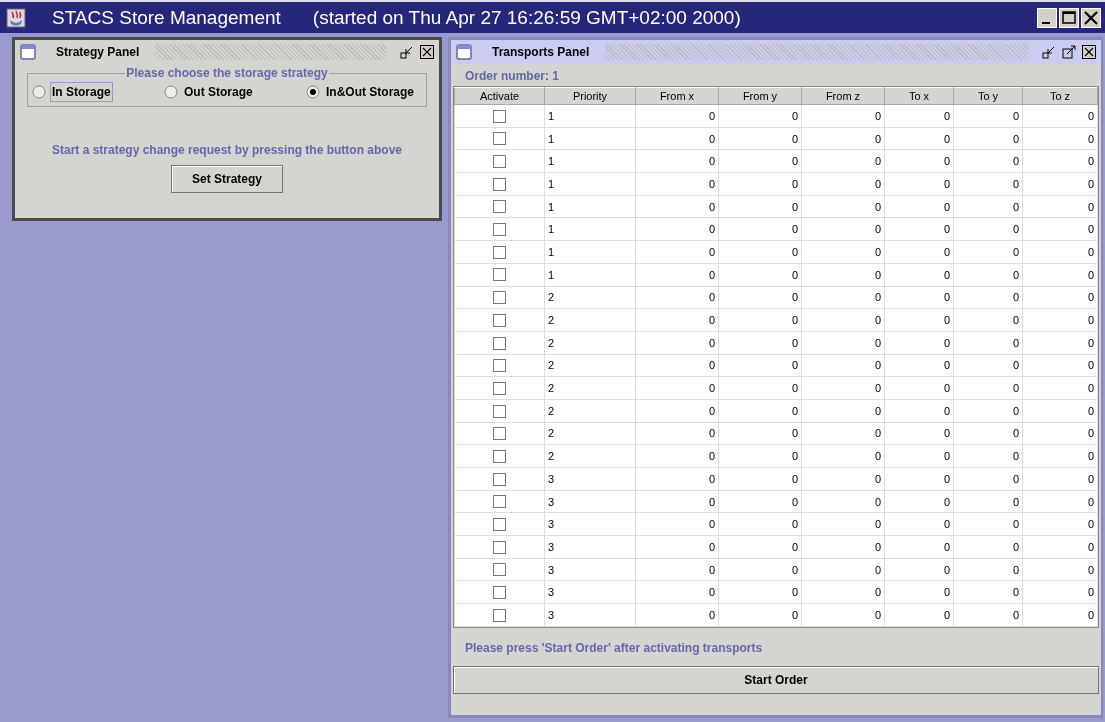 The width and height of the screenshot is (1105, 722). I want to click on column-header: From x, so click(677, 96).